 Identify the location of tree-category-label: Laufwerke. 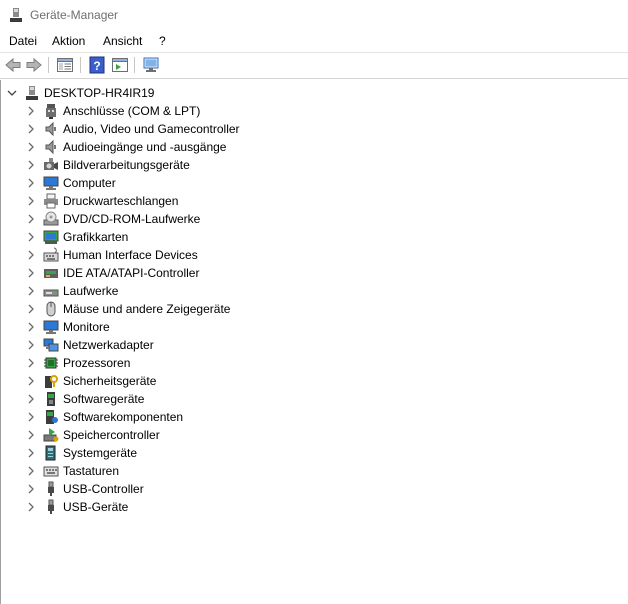
(91, 291).